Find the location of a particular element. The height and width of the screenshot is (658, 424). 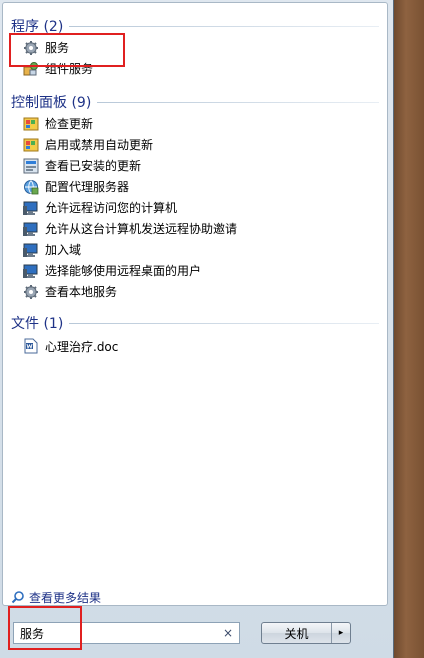

group-header-programs: 程序 (2) is located at coordinates (195, 26).